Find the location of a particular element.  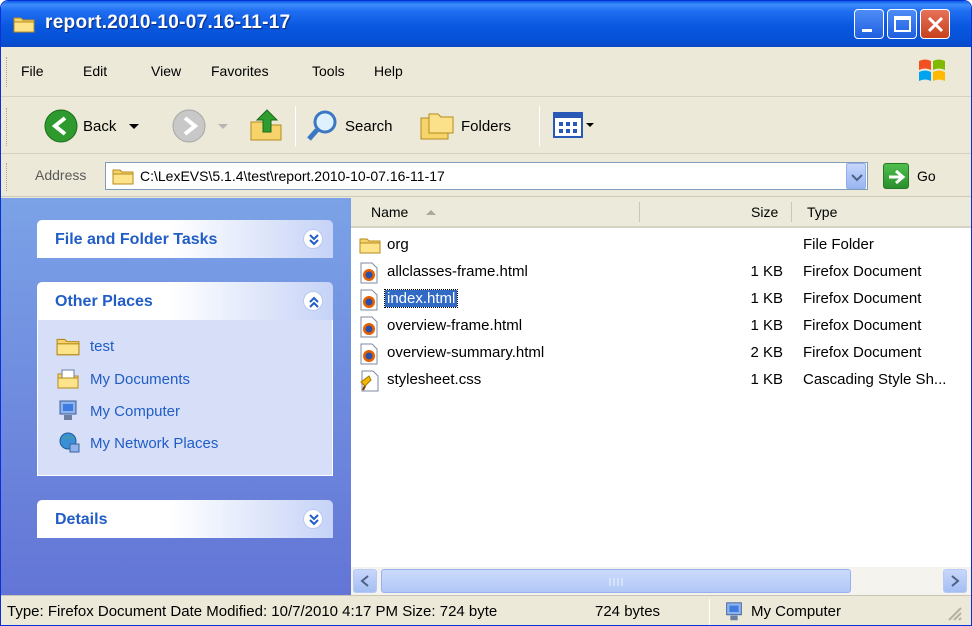

go-button is located at coordinates (896, 176).